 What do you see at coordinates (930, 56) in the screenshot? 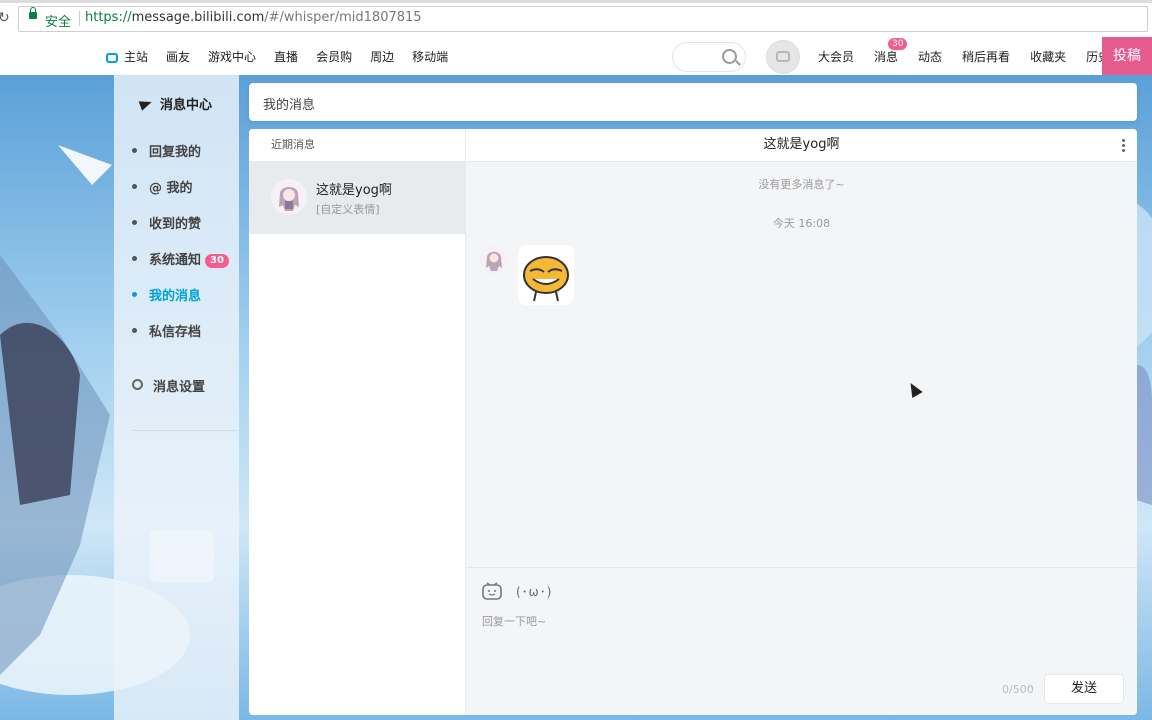
I see `nav-item-dynamics: 动态` at bounding box center [930, 56].